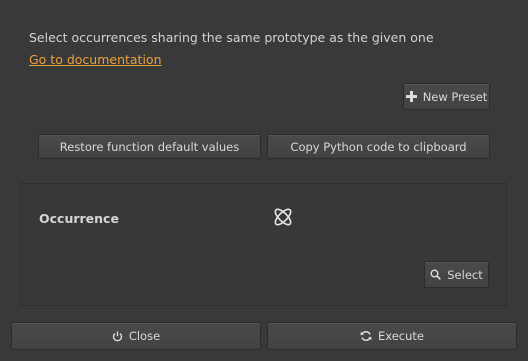 This screenshot has width=528, height=361. I want to click on new-preset-label: New Preset, so click(455, 96).